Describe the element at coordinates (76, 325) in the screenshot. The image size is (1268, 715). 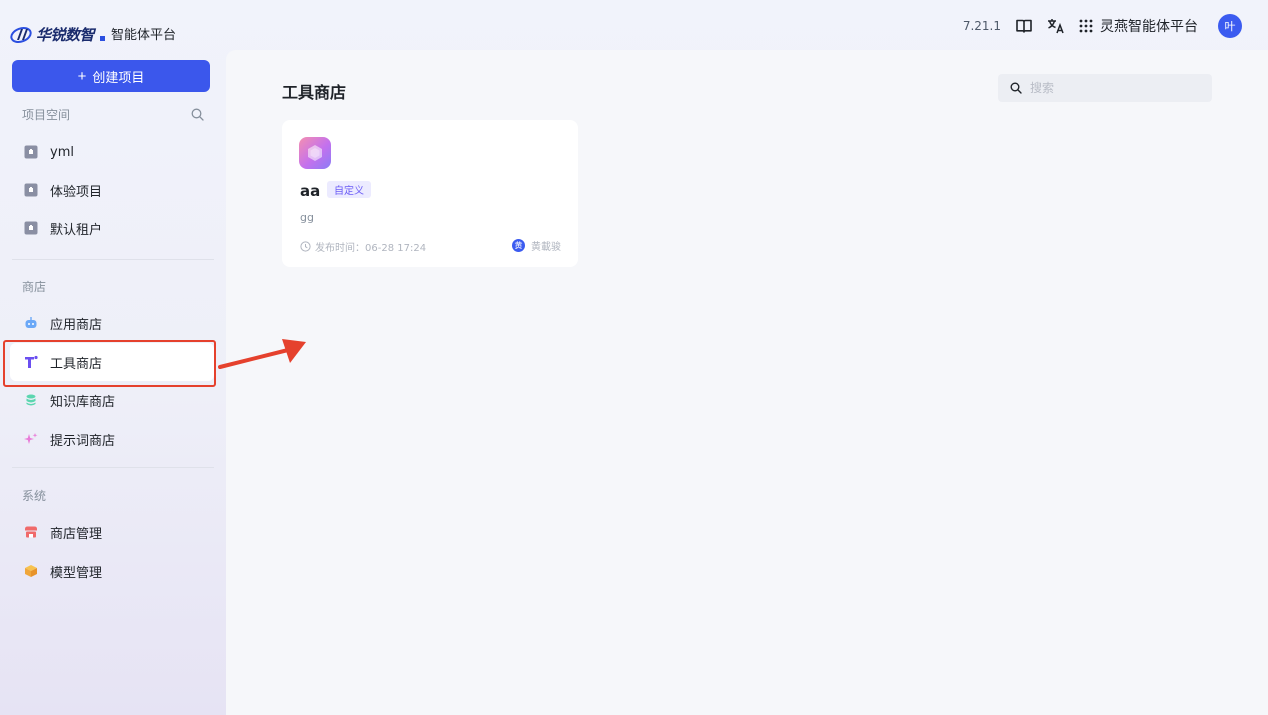
I see `sidebar-item-label: 应用商店` at that location.